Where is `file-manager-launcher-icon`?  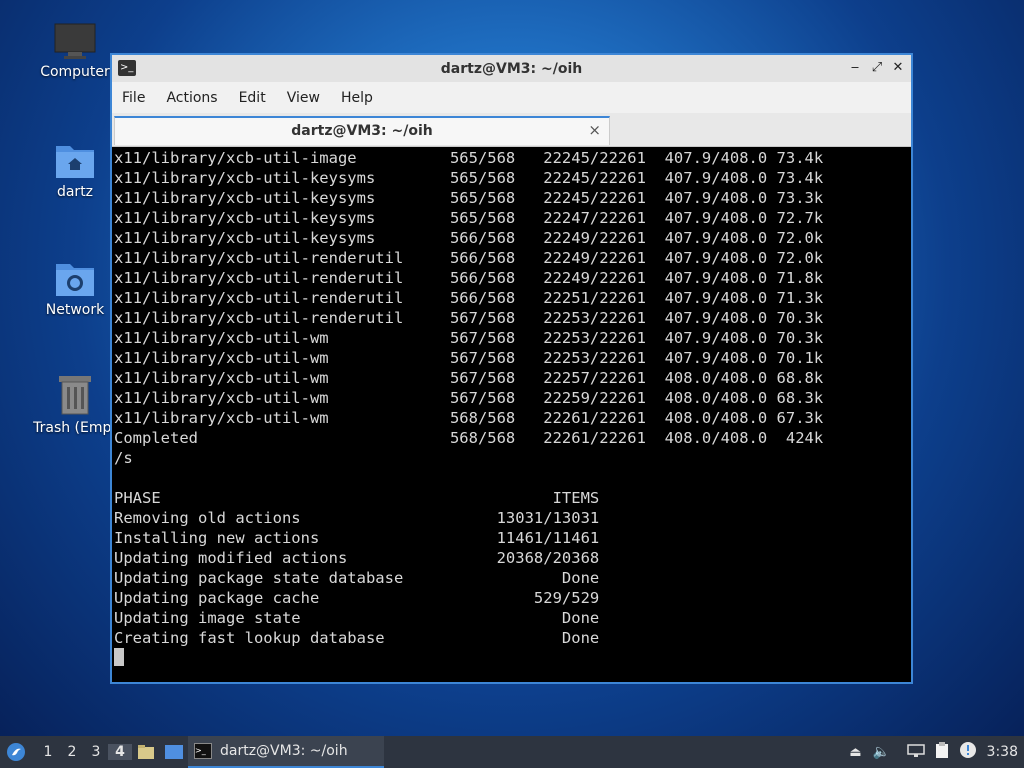
file-manager-launcher-icon is located at coordinates (146, 752).